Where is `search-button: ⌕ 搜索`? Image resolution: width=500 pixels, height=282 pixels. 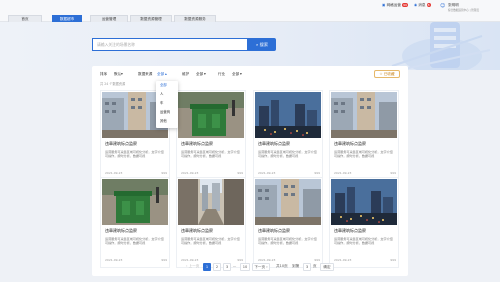 search-button: ⌕ 搜索 is located at coordinates (262, 44).